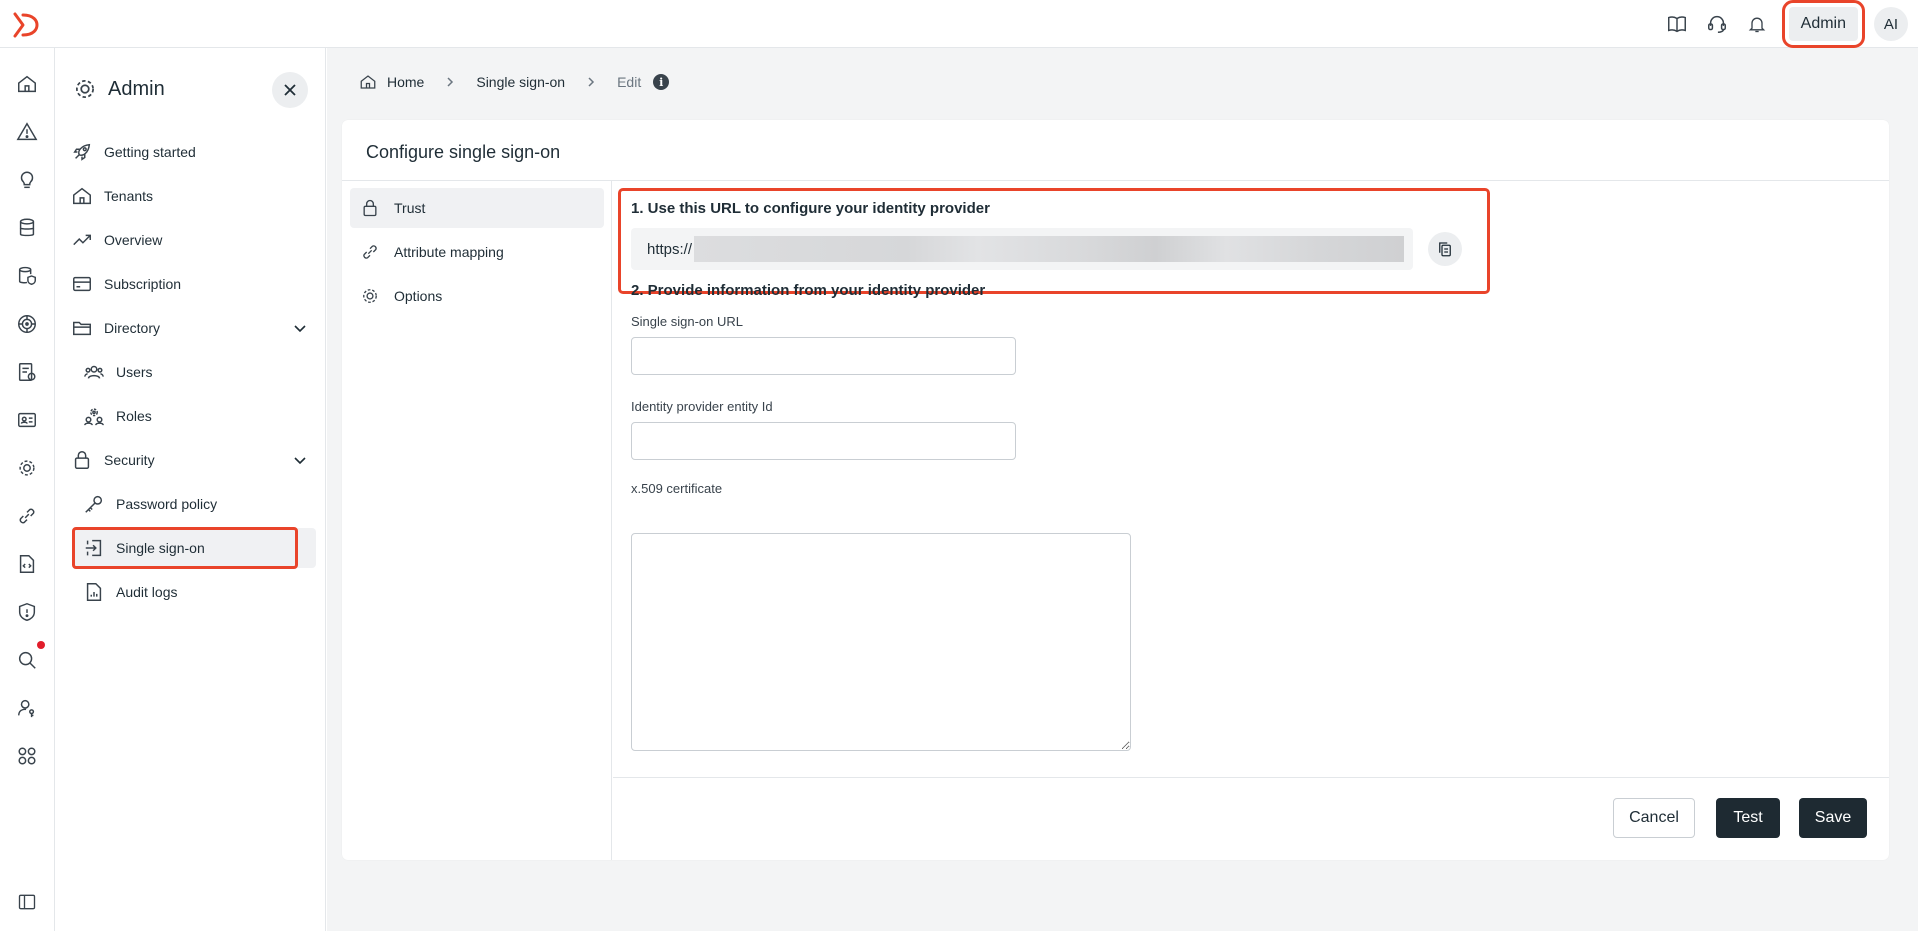 The image size is (1918, 931). Describe the element at coordinates (143, 284) in the screenshot. I see `sidebar-item-label: Subscription` at that location.